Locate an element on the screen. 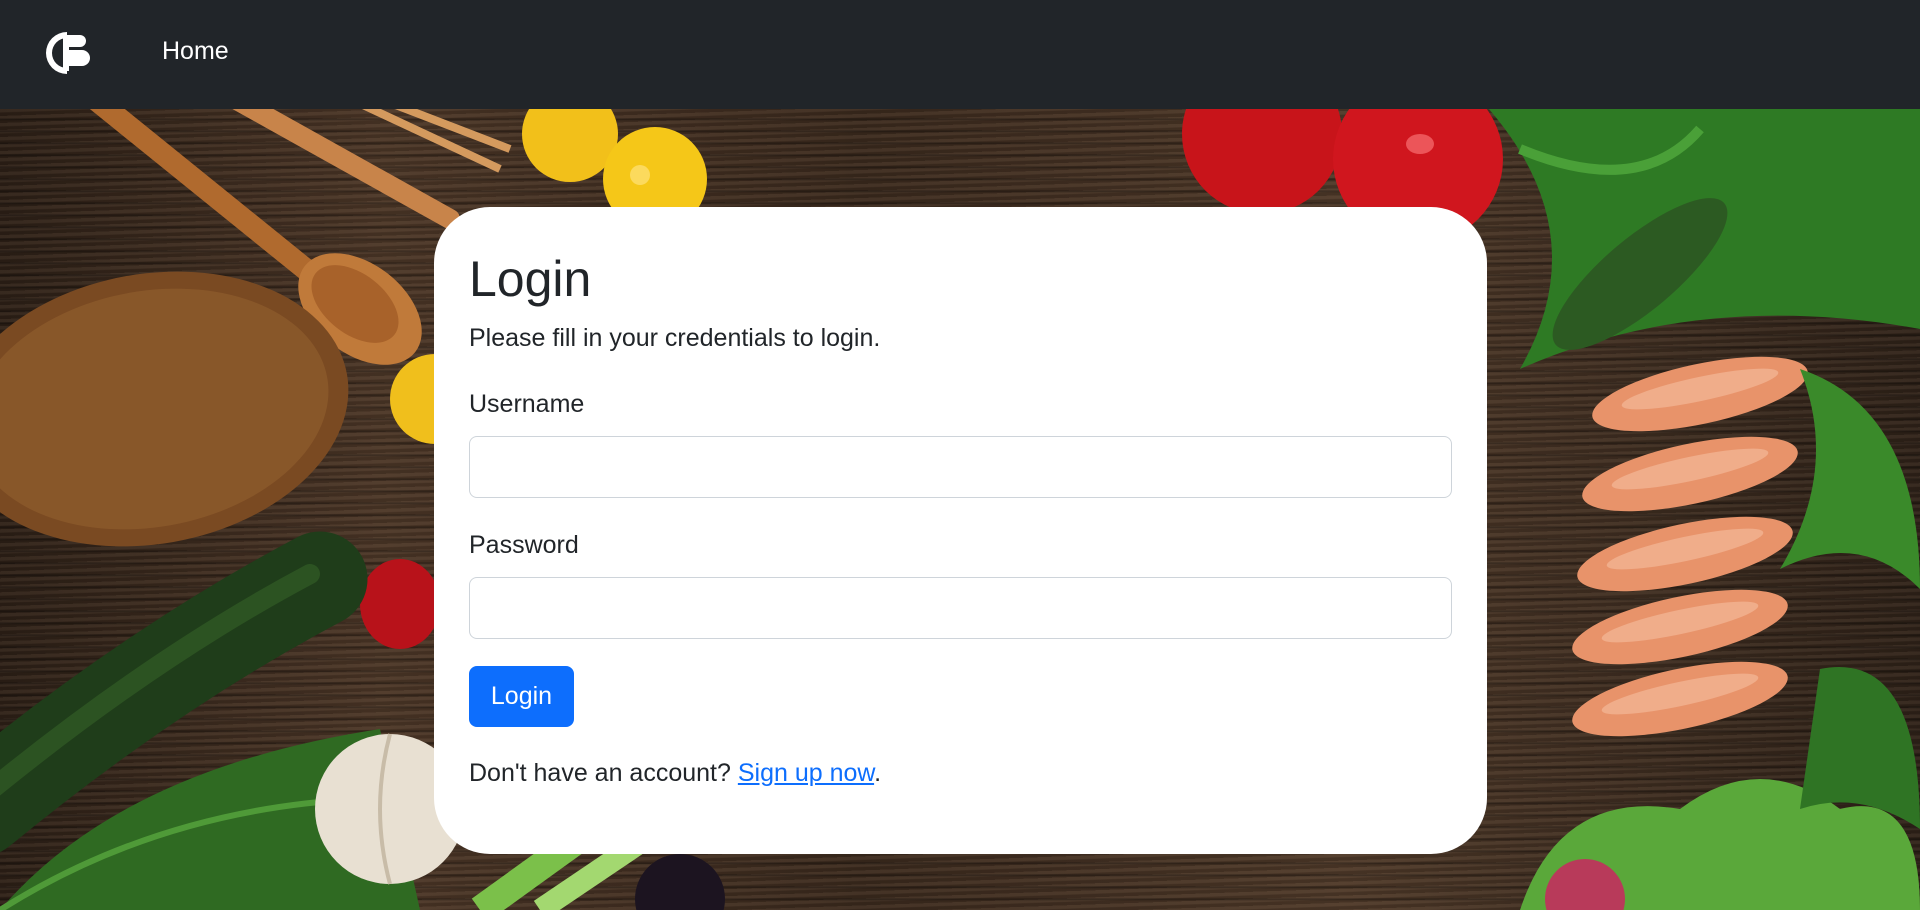  signup-prompt-text: Don't have an account? is located at coordinates (600, 773).